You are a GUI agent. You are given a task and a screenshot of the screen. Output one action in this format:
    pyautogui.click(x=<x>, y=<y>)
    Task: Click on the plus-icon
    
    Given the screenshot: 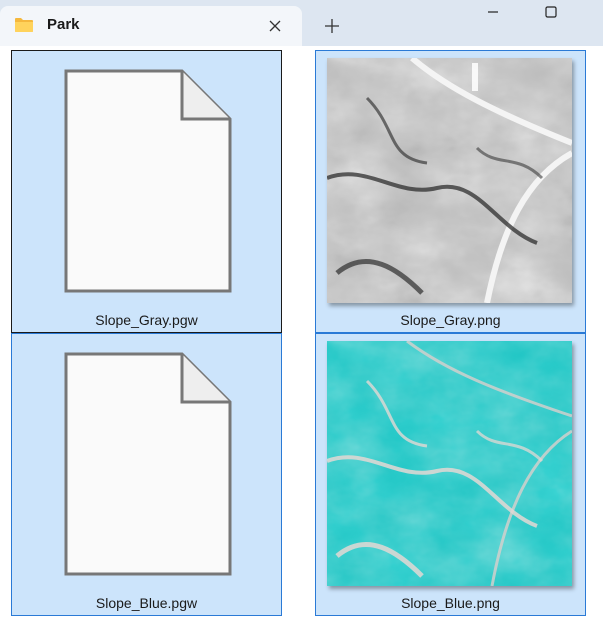 What is the action you would take?
    pyautogui.click(x=332, y=26)
    